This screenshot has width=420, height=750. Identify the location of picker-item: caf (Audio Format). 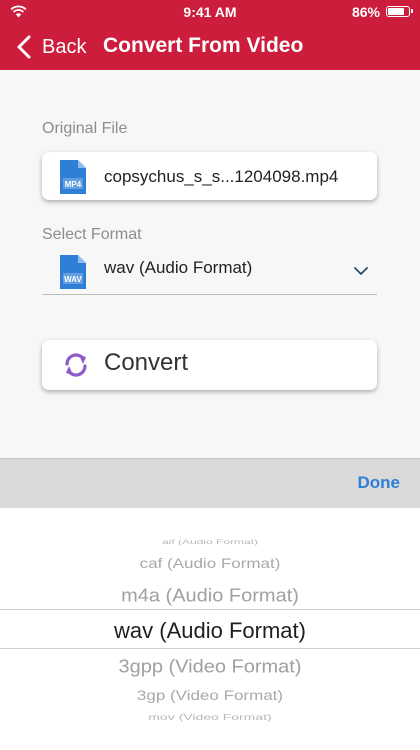
(210, 564).